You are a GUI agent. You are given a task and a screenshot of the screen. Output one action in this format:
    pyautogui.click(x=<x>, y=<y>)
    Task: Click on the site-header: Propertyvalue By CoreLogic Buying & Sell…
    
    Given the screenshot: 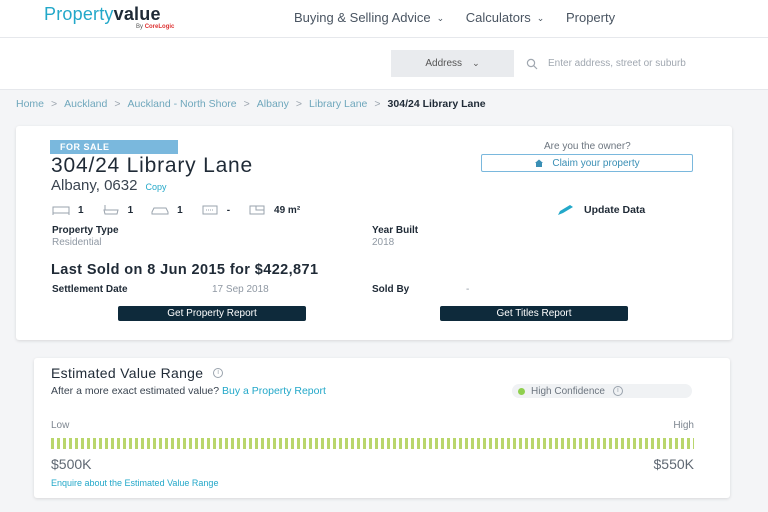 What is the action you would take?
    pyautogui.click(x=384, y=19)
    